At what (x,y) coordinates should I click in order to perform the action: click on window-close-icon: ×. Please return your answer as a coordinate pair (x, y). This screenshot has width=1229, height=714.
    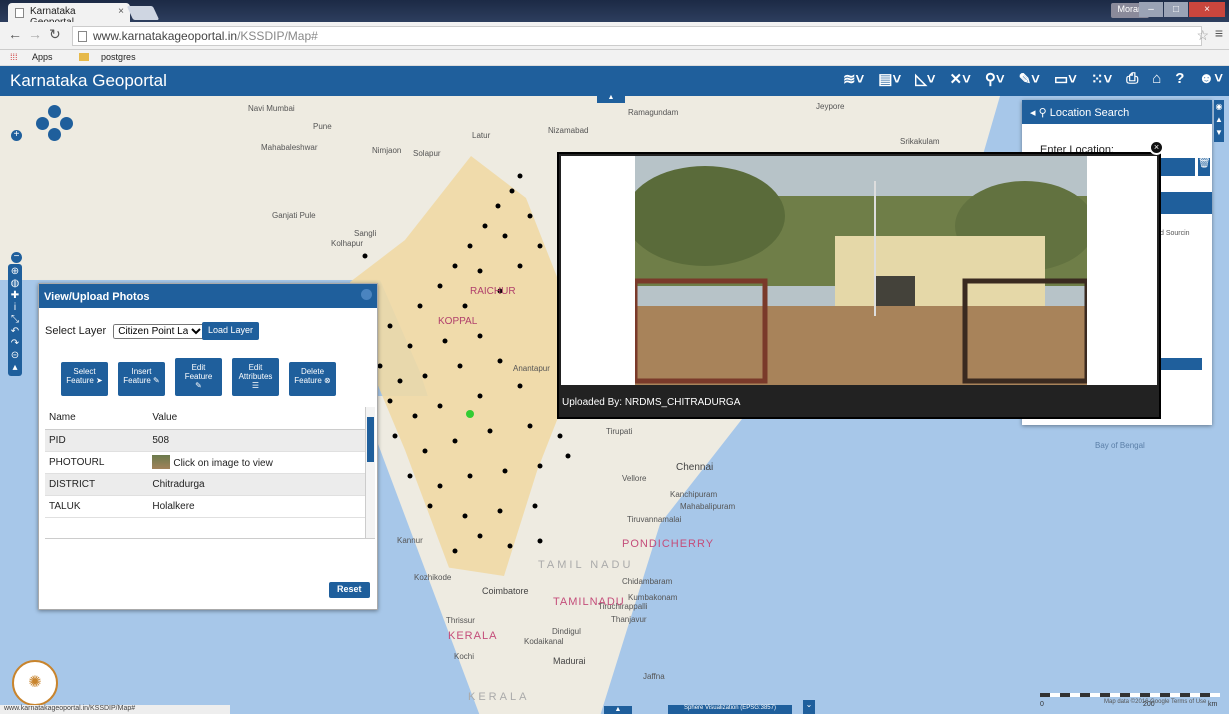
    Looking at the image, I should click on (1207, 9).